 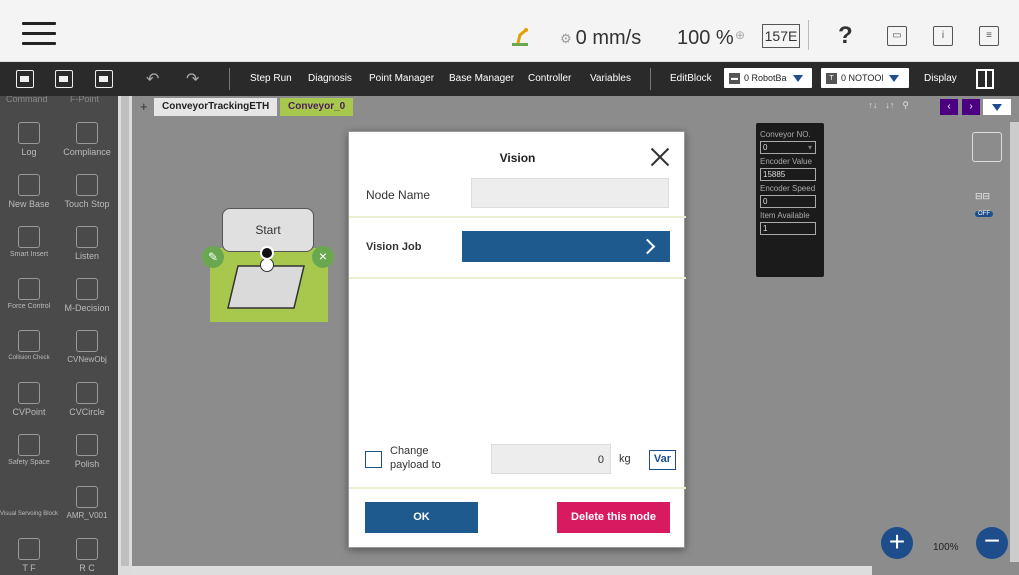 I want to click on controller-button: Controller, so click(x=549, y=78).